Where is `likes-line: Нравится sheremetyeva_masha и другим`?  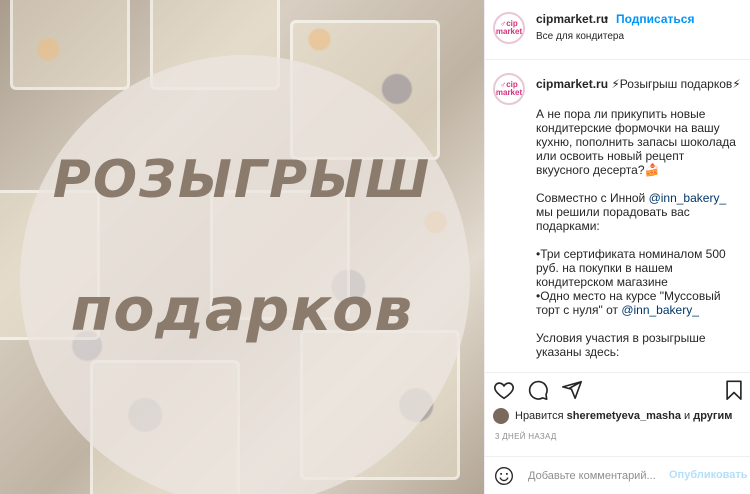
likes-line: Нравится sheremetyeva_masha и другим is located at coordinates (618, 416).